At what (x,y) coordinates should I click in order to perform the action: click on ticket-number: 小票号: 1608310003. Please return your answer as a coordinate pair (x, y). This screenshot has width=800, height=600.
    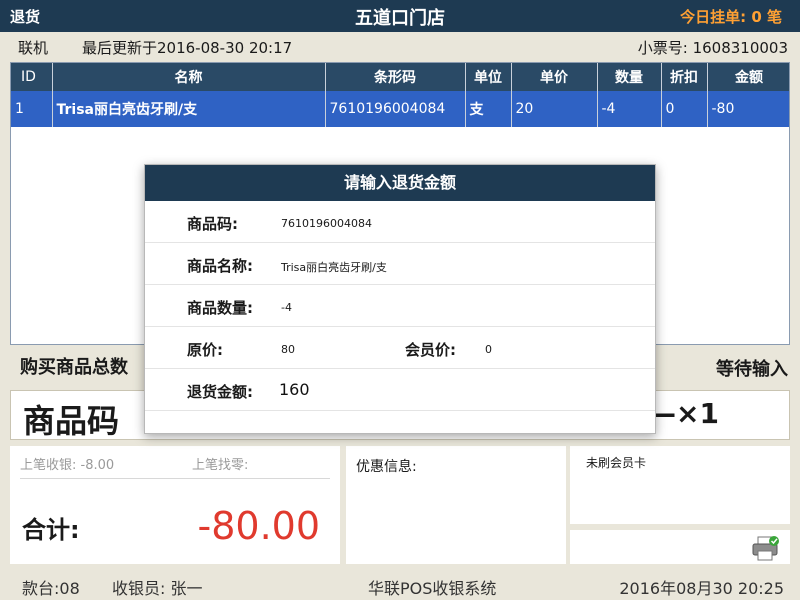
    Looking at the image, I should click on (713, 47).